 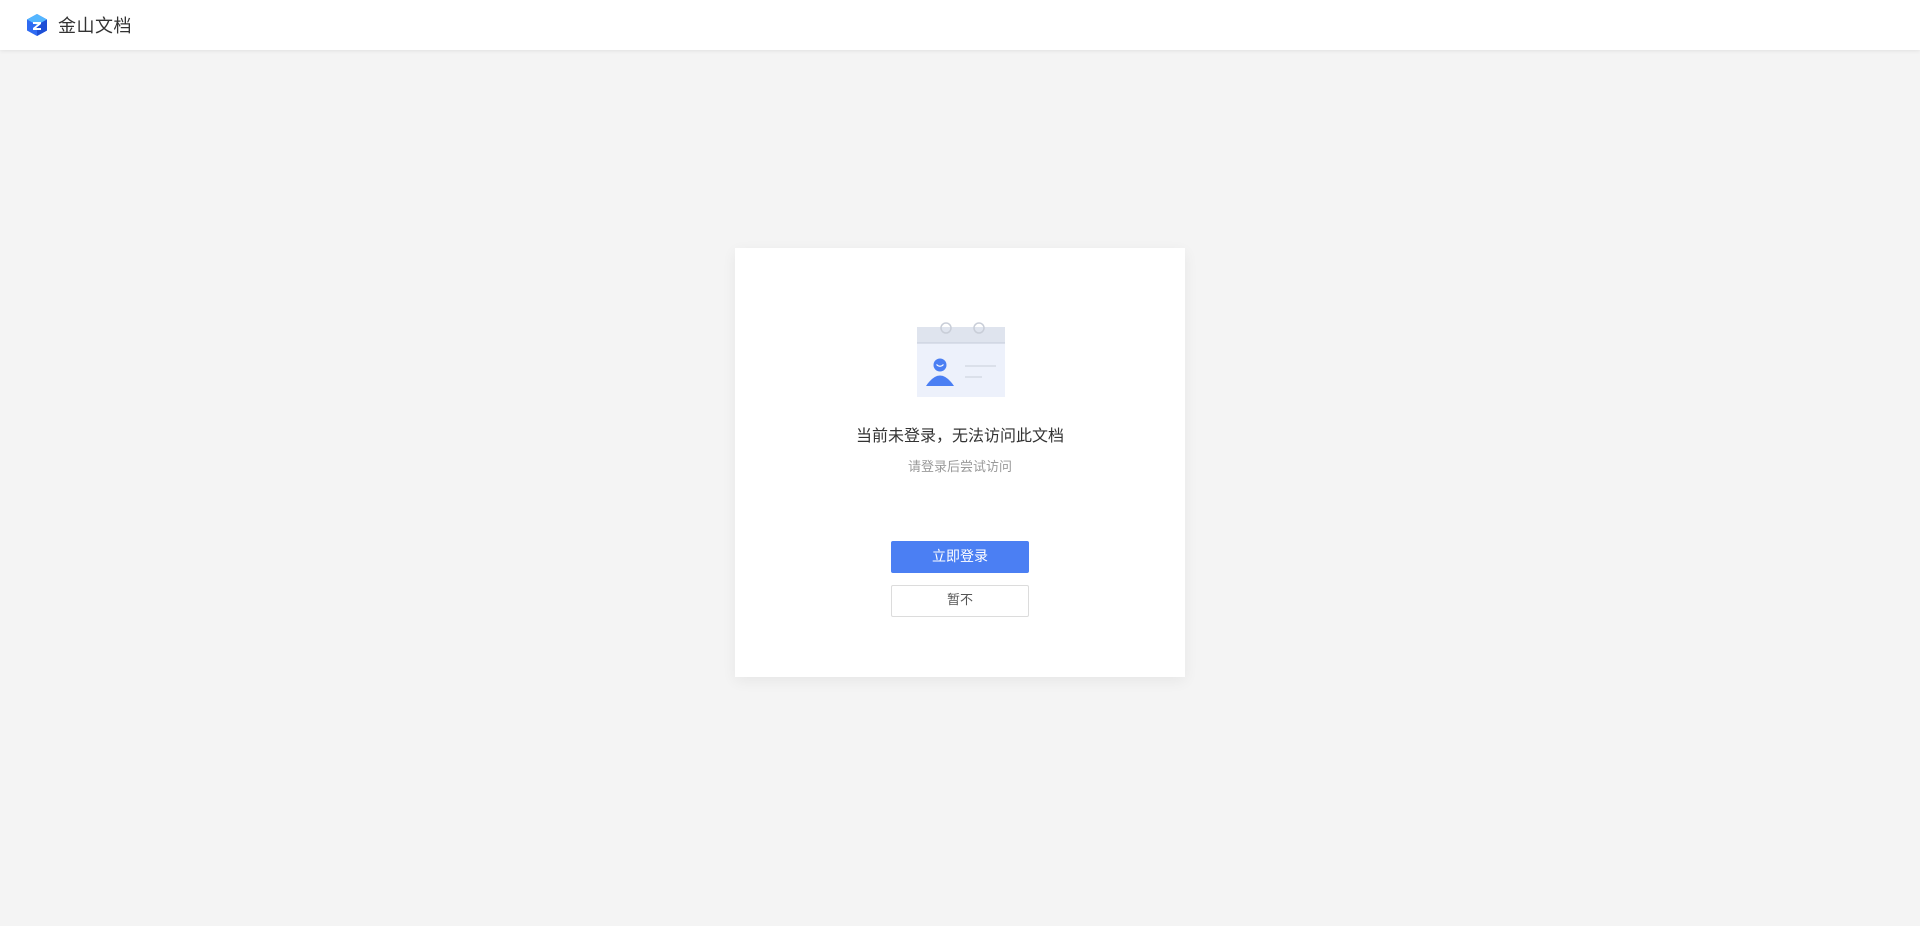 I want to click on brand-link: 金山文档, so click(x=79, y=25).